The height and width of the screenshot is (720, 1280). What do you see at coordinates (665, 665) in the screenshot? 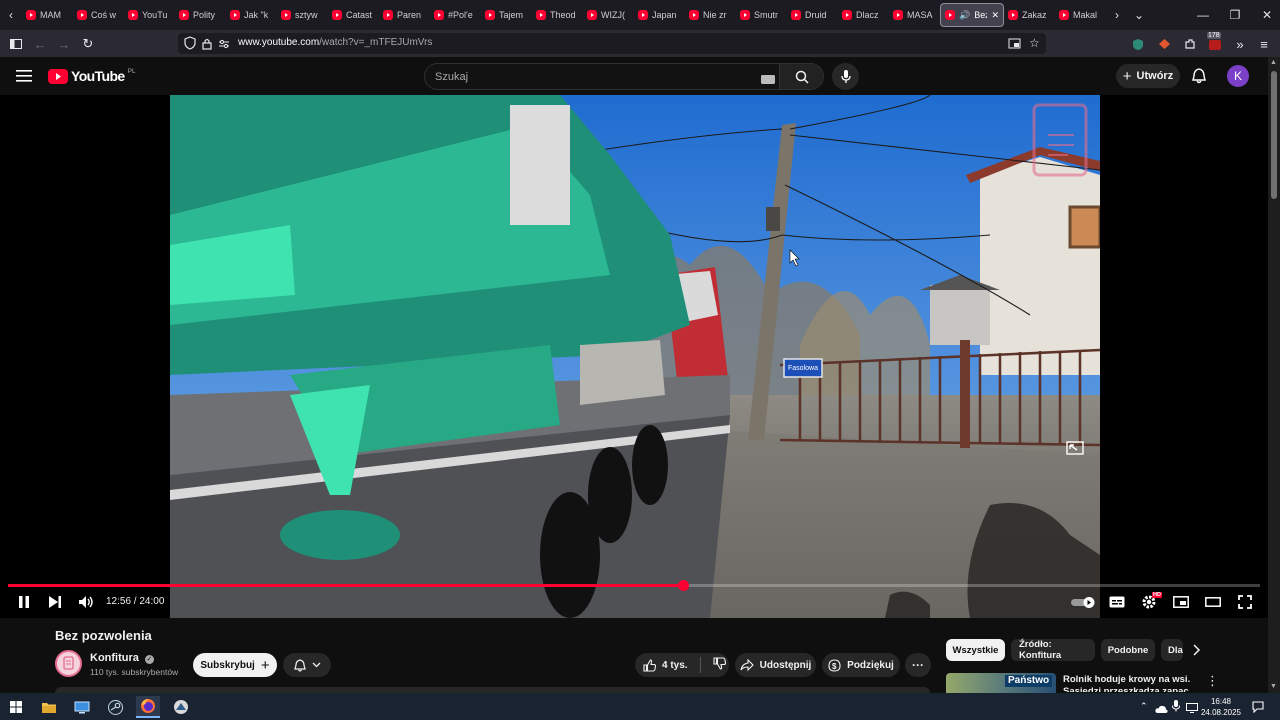
I see `like-button: 4 tys.` at bounding box center [665, 665].